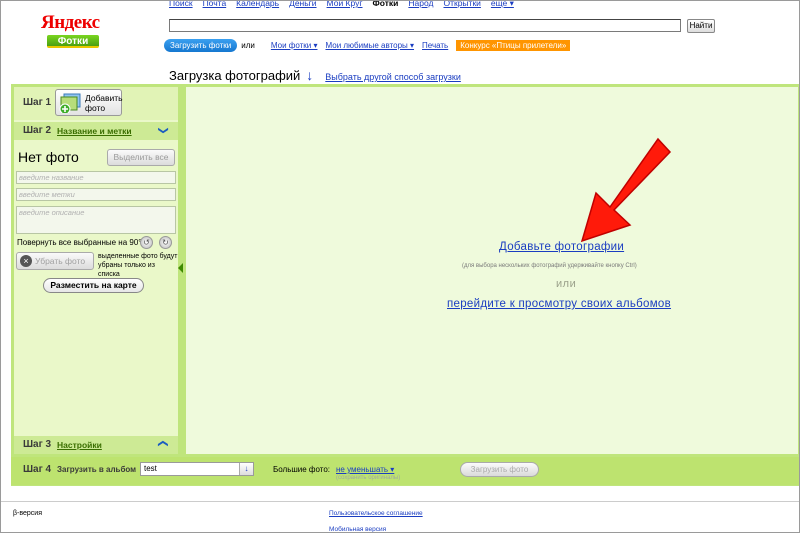 This screenshot has width=800, height=533. What do you see at coordinates (368, 478) in the screenshot?
I see `big-photos-note: (сохранить оригиналы)` at bounding box center [368, 478].